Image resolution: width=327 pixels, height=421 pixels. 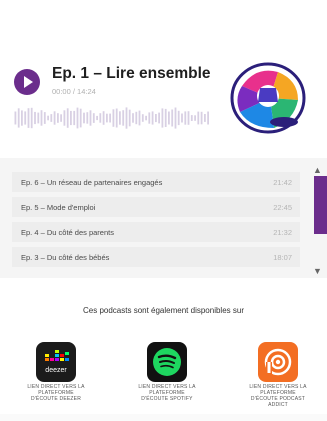 I want to click on episode-row-title: Ep. 5 – Mode d'emploi, so click(x=58, y=207).